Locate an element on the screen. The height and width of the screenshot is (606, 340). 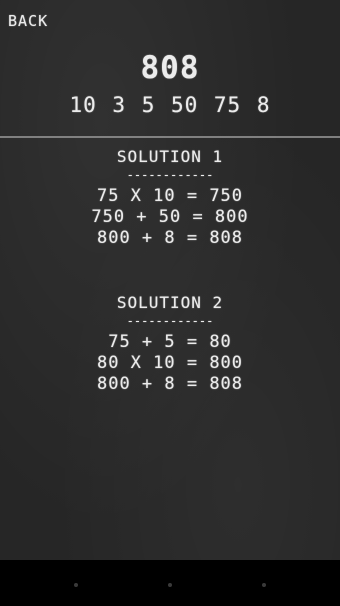
home-icon is located at coordinates (170, 585).